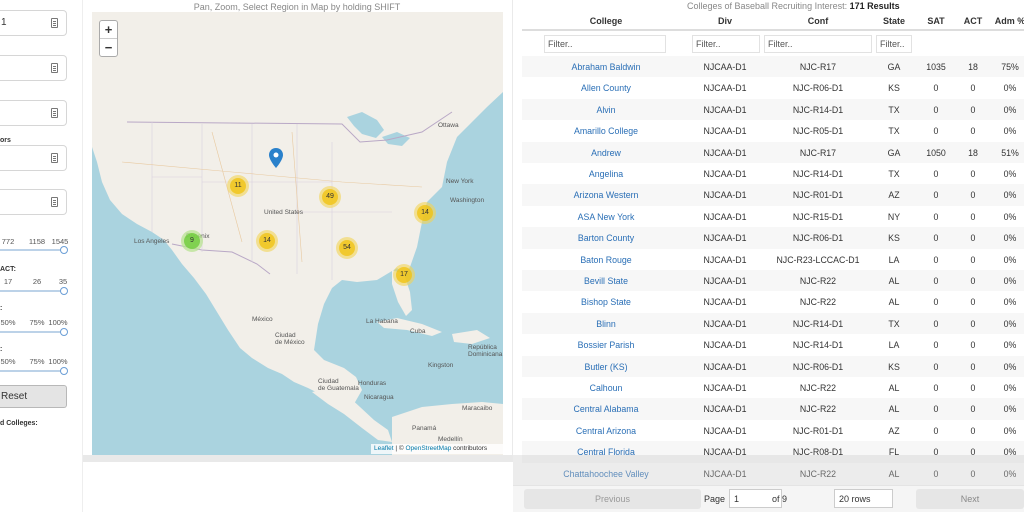 Image resolution: width=1024 pixels, height=512 pixels. What do you see at coordinates (606, 409) in the screenshot?
I see `cell-college: Central Alabama` at bounding box center [606, 409].